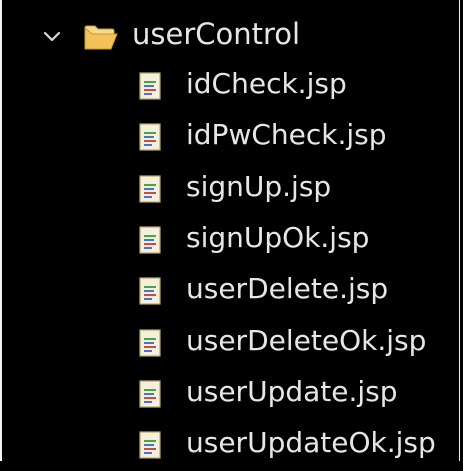 Image resolution: width=463 pixels, height=471 pixels. What do you see at coordinates (287, 288) in the screenshot?
I see `file-label: userDelete.jsp` at bounding box center [287, 288].